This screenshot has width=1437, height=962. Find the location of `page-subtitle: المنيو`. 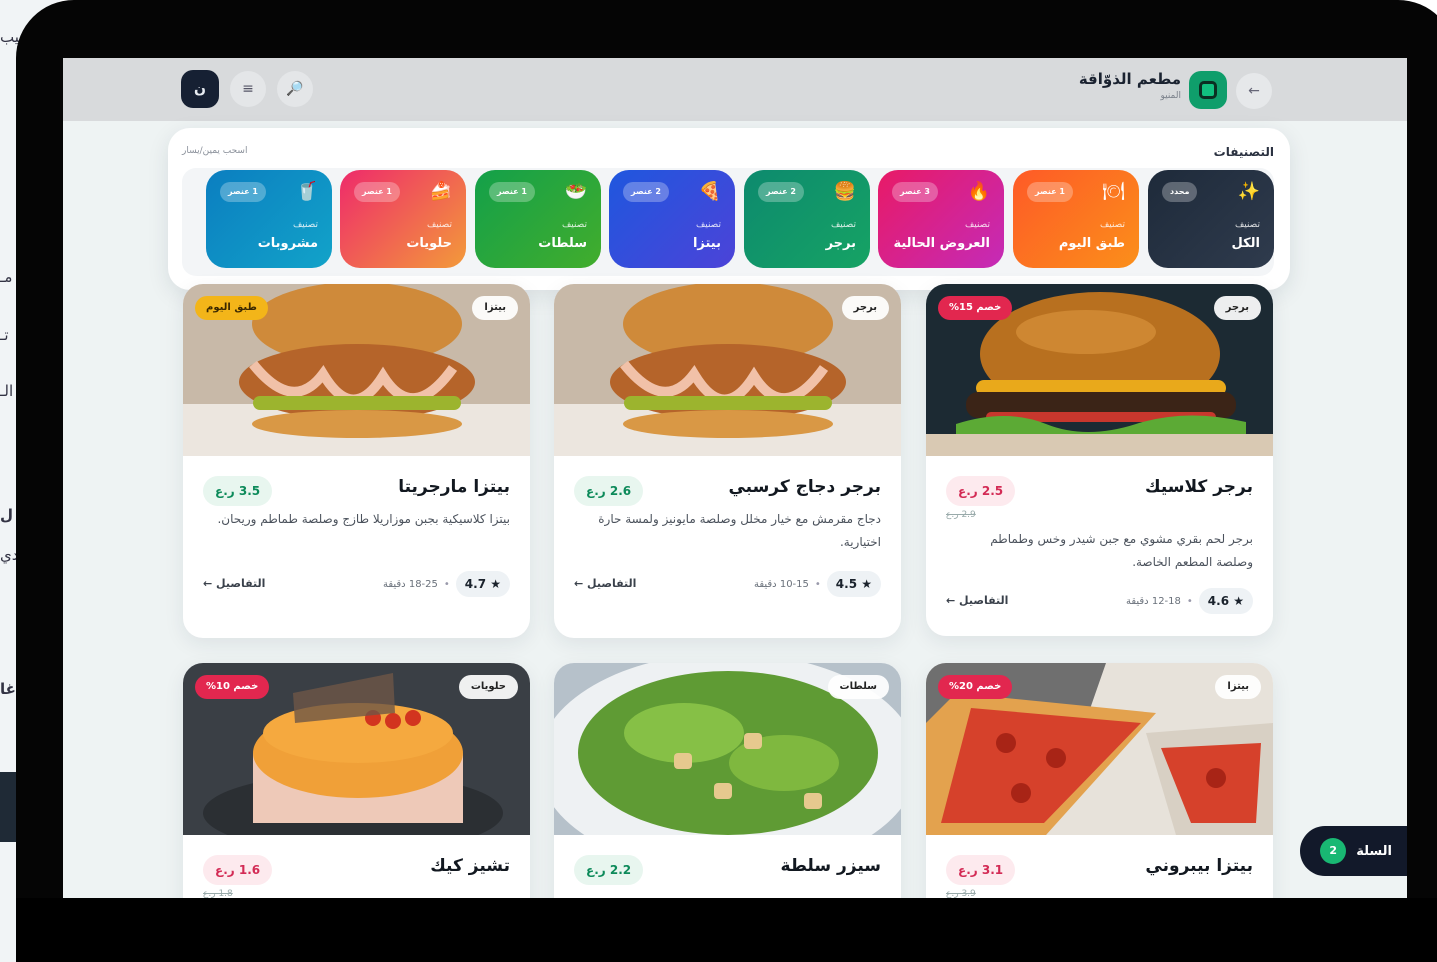

page-subtitle: المنيو is located at coordinates (1170, 96).